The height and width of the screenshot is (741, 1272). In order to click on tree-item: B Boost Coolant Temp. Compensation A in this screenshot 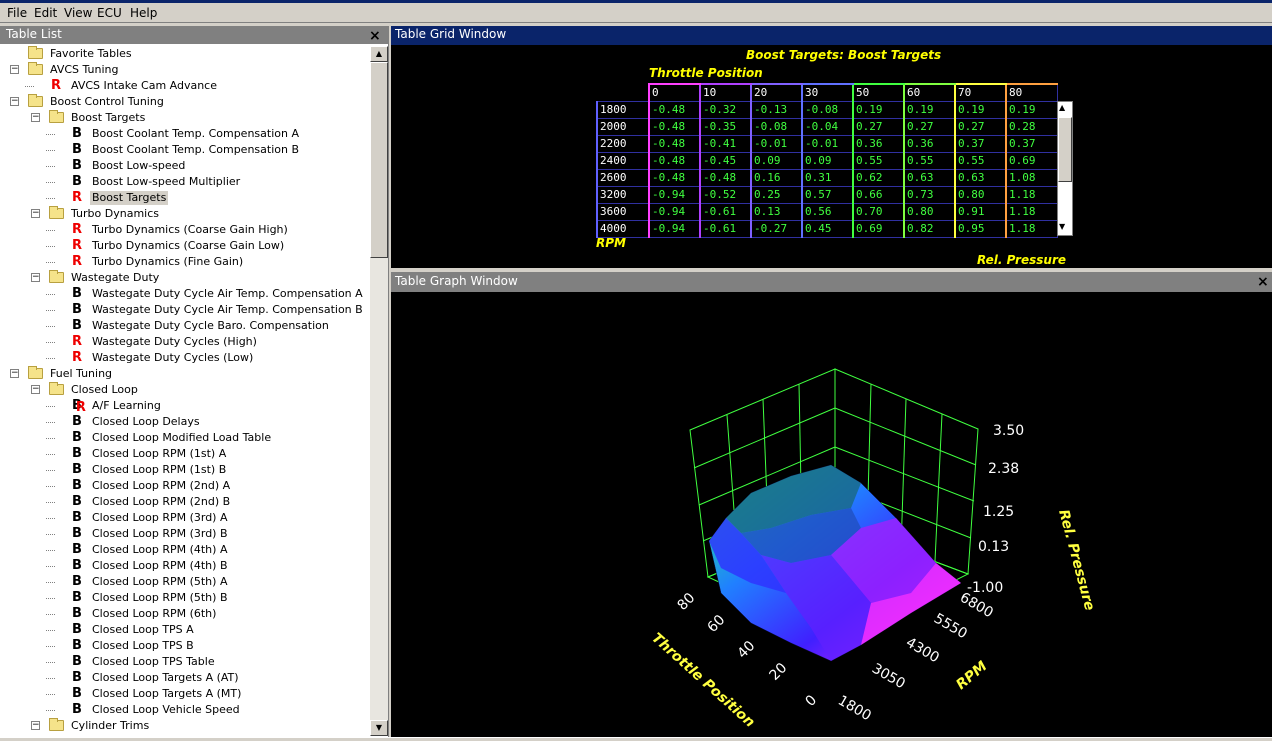, I will do `click(185, 134)`.